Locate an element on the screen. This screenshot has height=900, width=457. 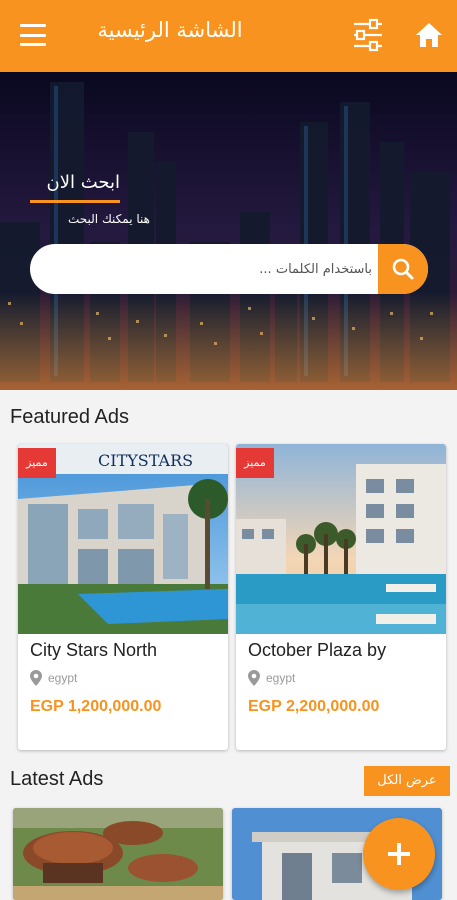
heading-underline is located at coordinates (75, 201).